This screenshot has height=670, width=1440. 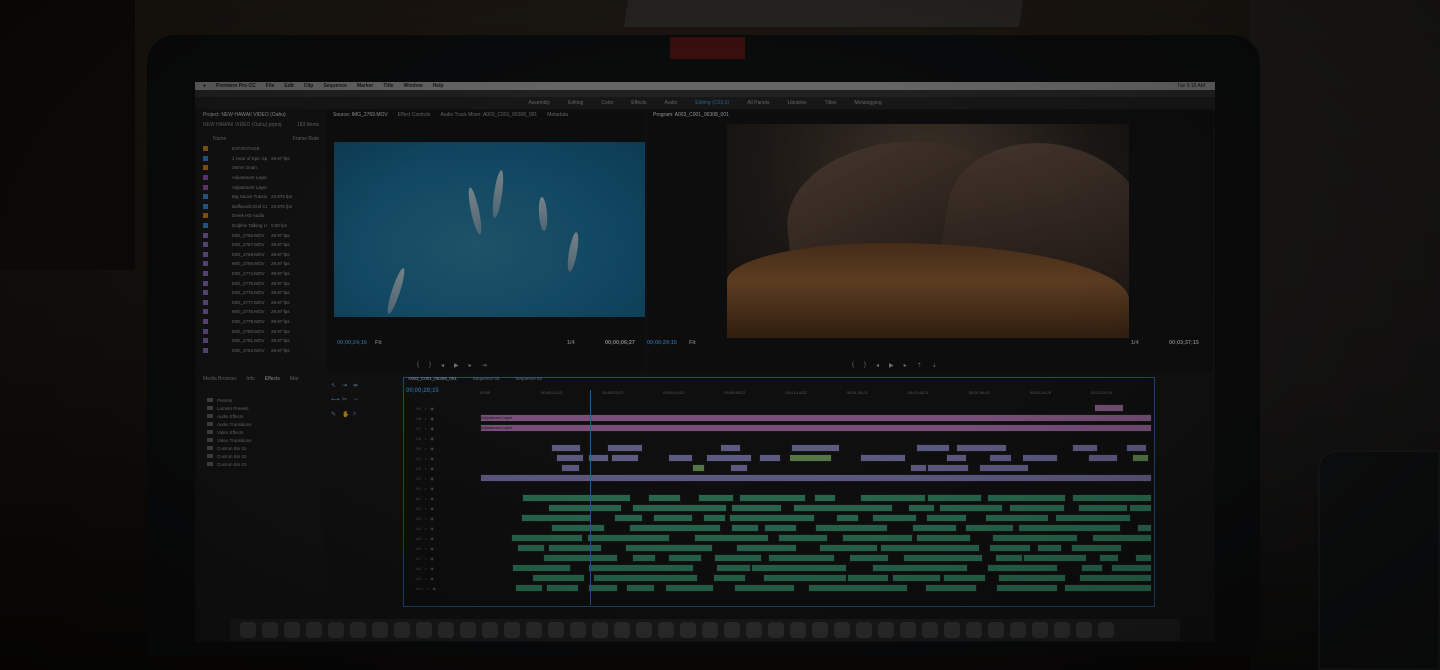 What do you see at coordinates (335, 399) in the screenshot?
I see `rolling-edit-icon: ⟷` at bounding box center [335, 399].